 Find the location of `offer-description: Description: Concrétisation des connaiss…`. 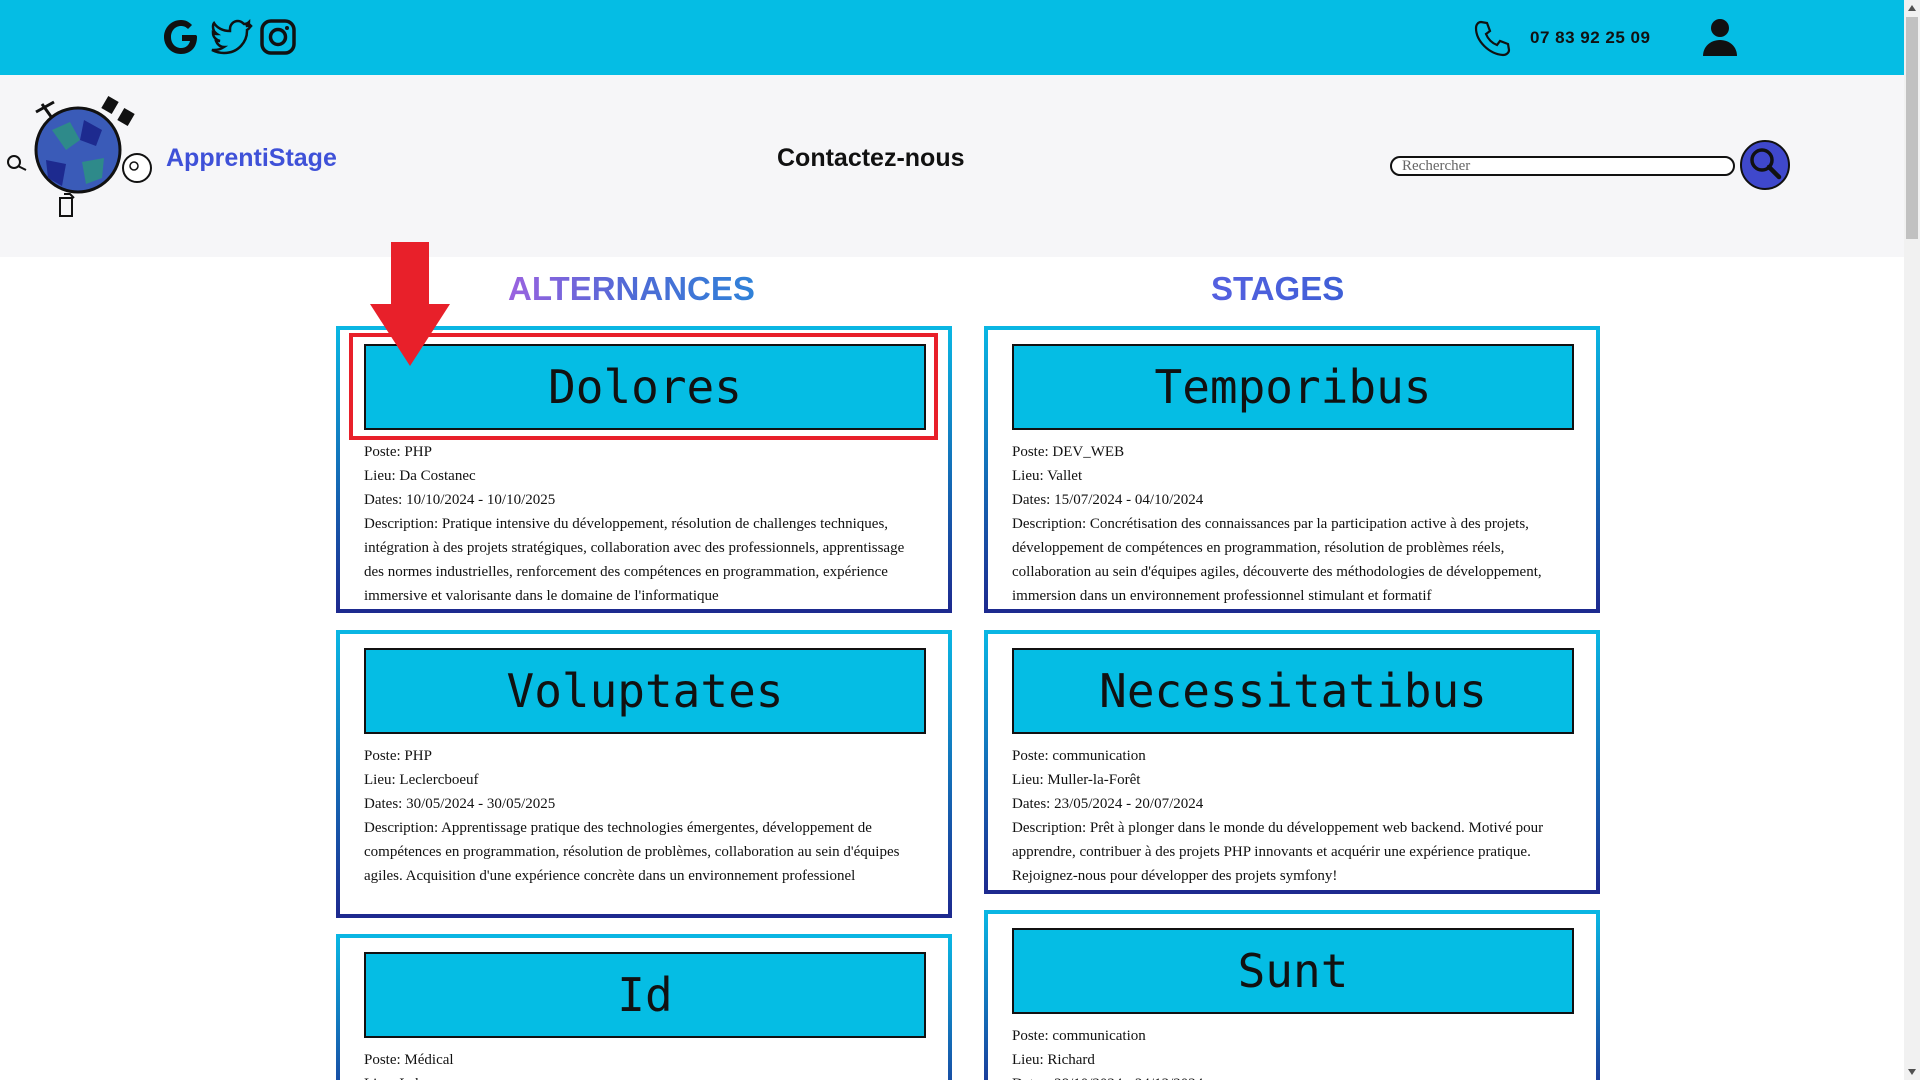

offer-description: Description: Concrétisation des connaiss… is located at coordinates (1277, 560).